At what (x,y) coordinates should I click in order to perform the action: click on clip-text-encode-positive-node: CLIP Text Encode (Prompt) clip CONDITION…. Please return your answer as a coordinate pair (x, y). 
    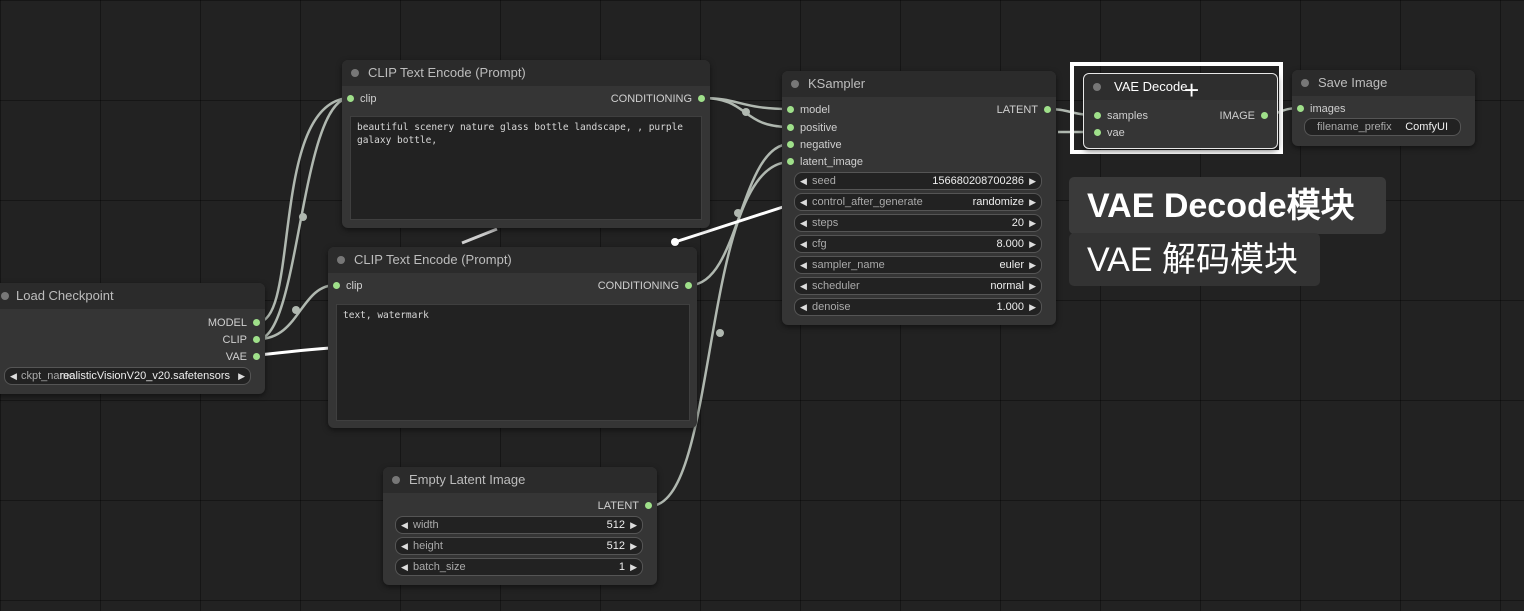
    Looking at the image, I should click on (526, 144).